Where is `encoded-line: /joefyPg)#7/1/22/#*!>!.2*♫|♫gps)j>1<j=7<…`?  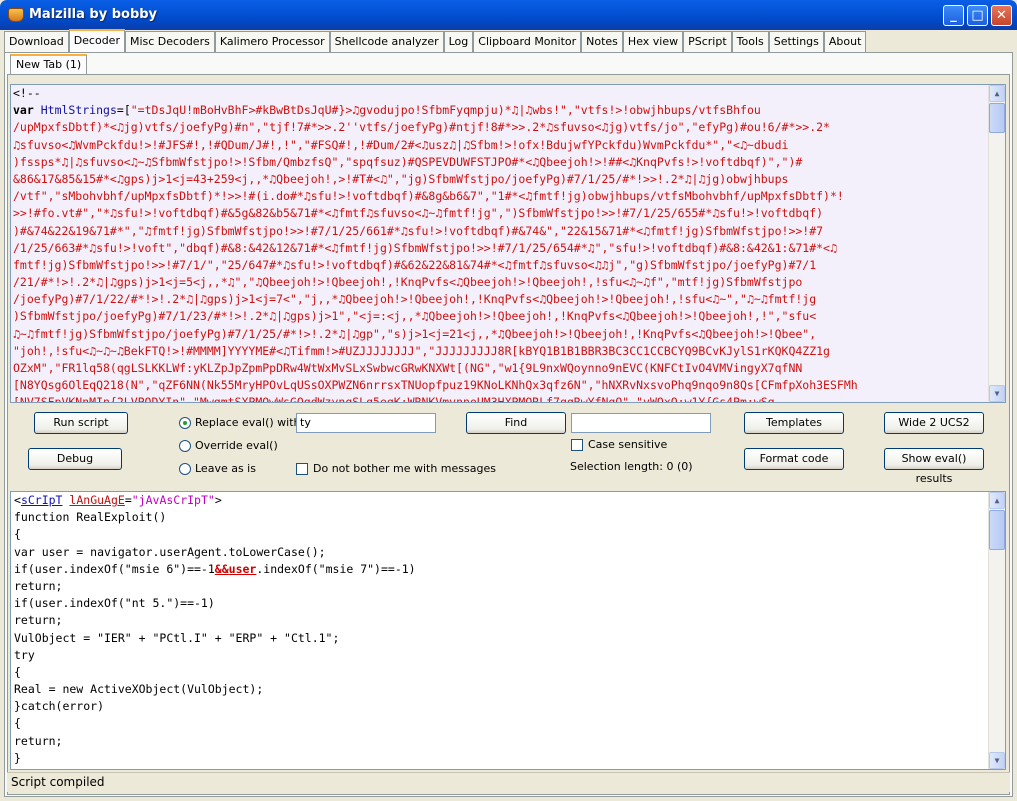
encoded-line: /joefyPg)#7/1/22/#*!>!.2*♫|♫gps)j>1<j=7<… is located at coordinates (415, 299).